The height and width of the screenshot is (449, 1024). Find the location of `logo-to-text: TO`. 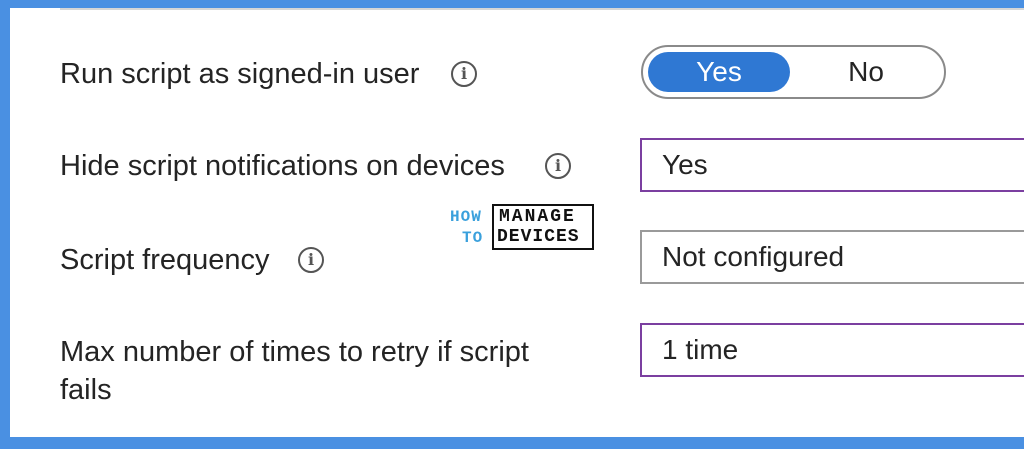

logo-to-text: TO is located at coordinates (473, 238).